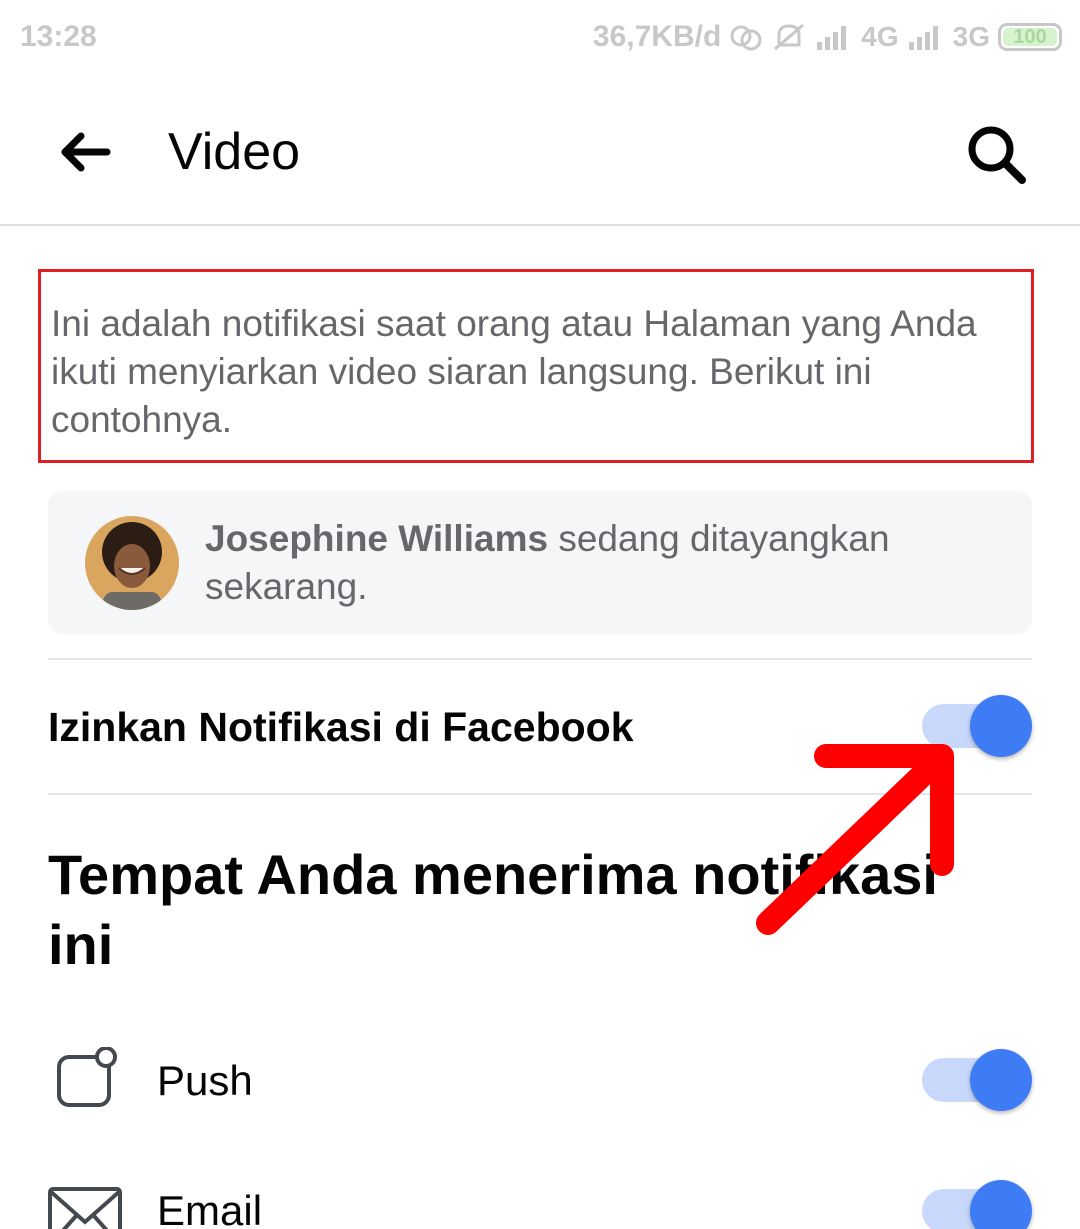 The height and width of the screenshot is (1229, 1080). I want to click on push-toggle, so click(977, 1080).